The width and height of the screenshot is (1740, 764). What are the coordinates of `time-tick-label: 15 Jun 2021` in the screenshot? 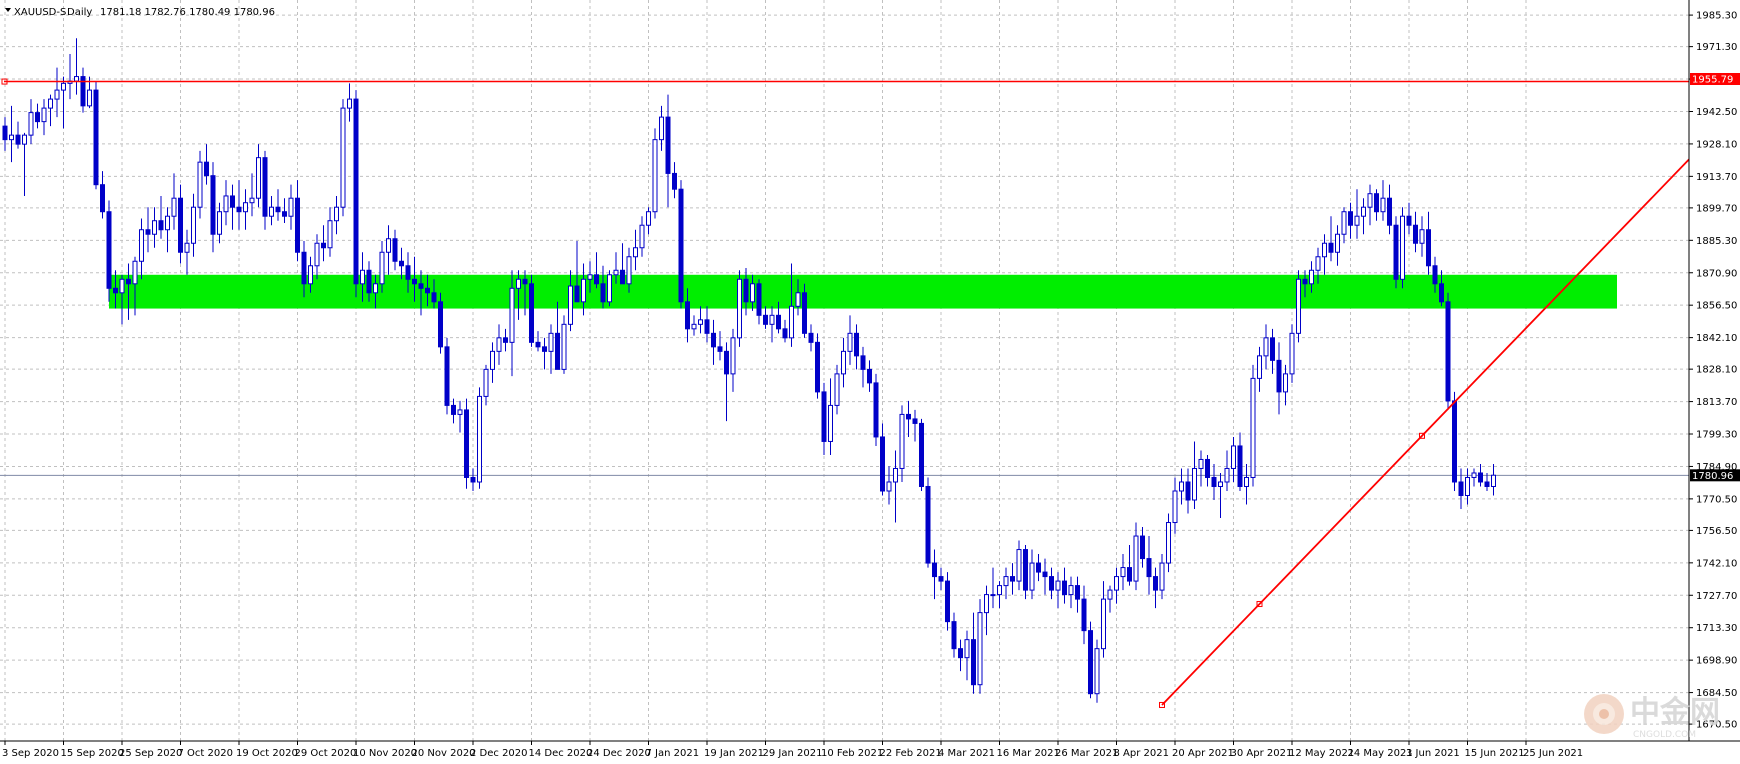 It's located at (1495, 753).